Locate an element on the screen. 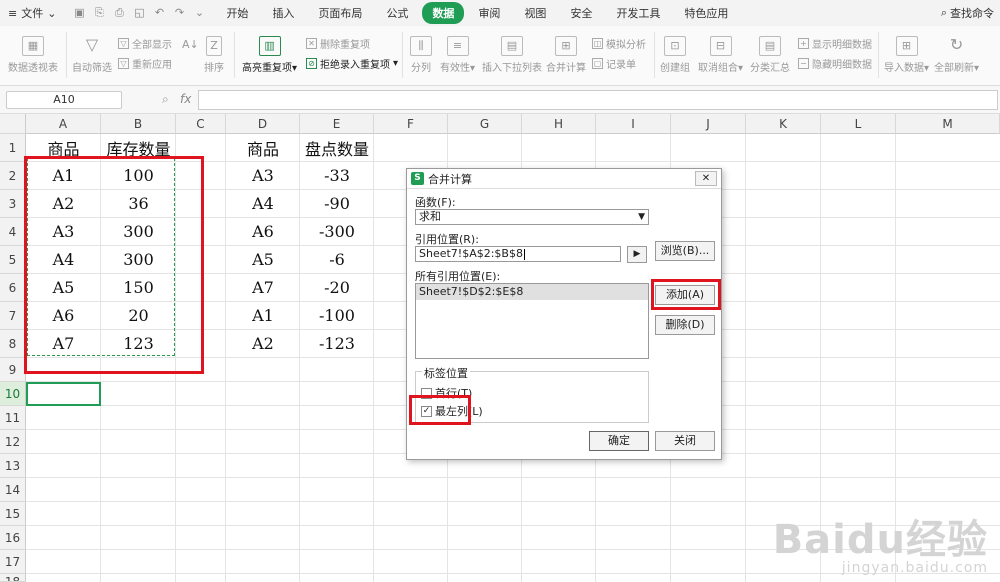 The width and height of the screenshot is (1000, 582). create-group-button: ⊡ 创建组 is located at coordinates (675, 55).